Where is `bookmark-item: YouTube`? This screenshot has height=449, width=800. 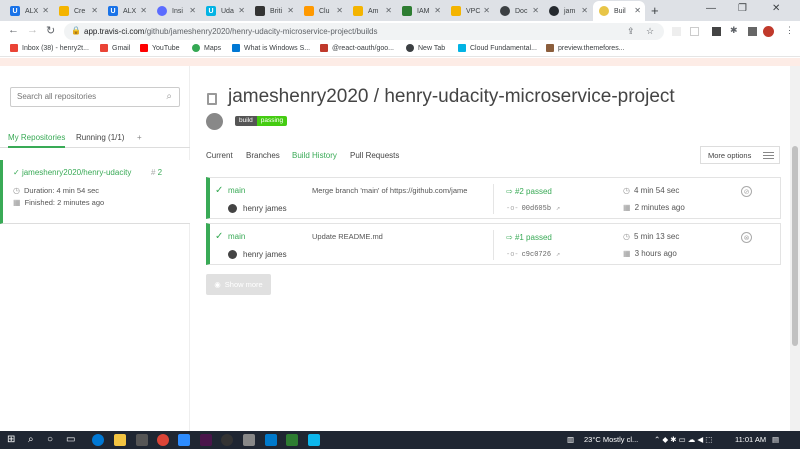
bookmark-item: YouTube is located at coordinates (160, 48).